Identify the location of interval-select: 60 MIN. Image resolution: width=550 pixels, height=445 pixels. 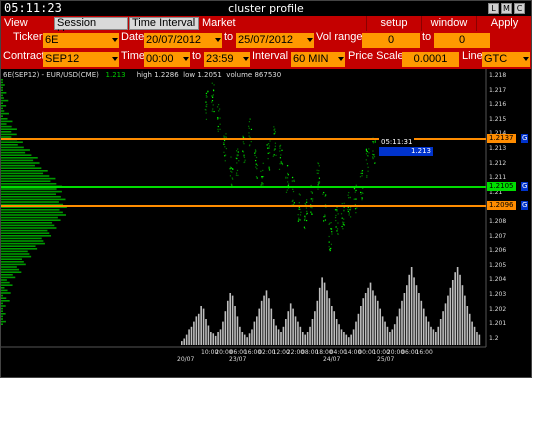
(318, 59).